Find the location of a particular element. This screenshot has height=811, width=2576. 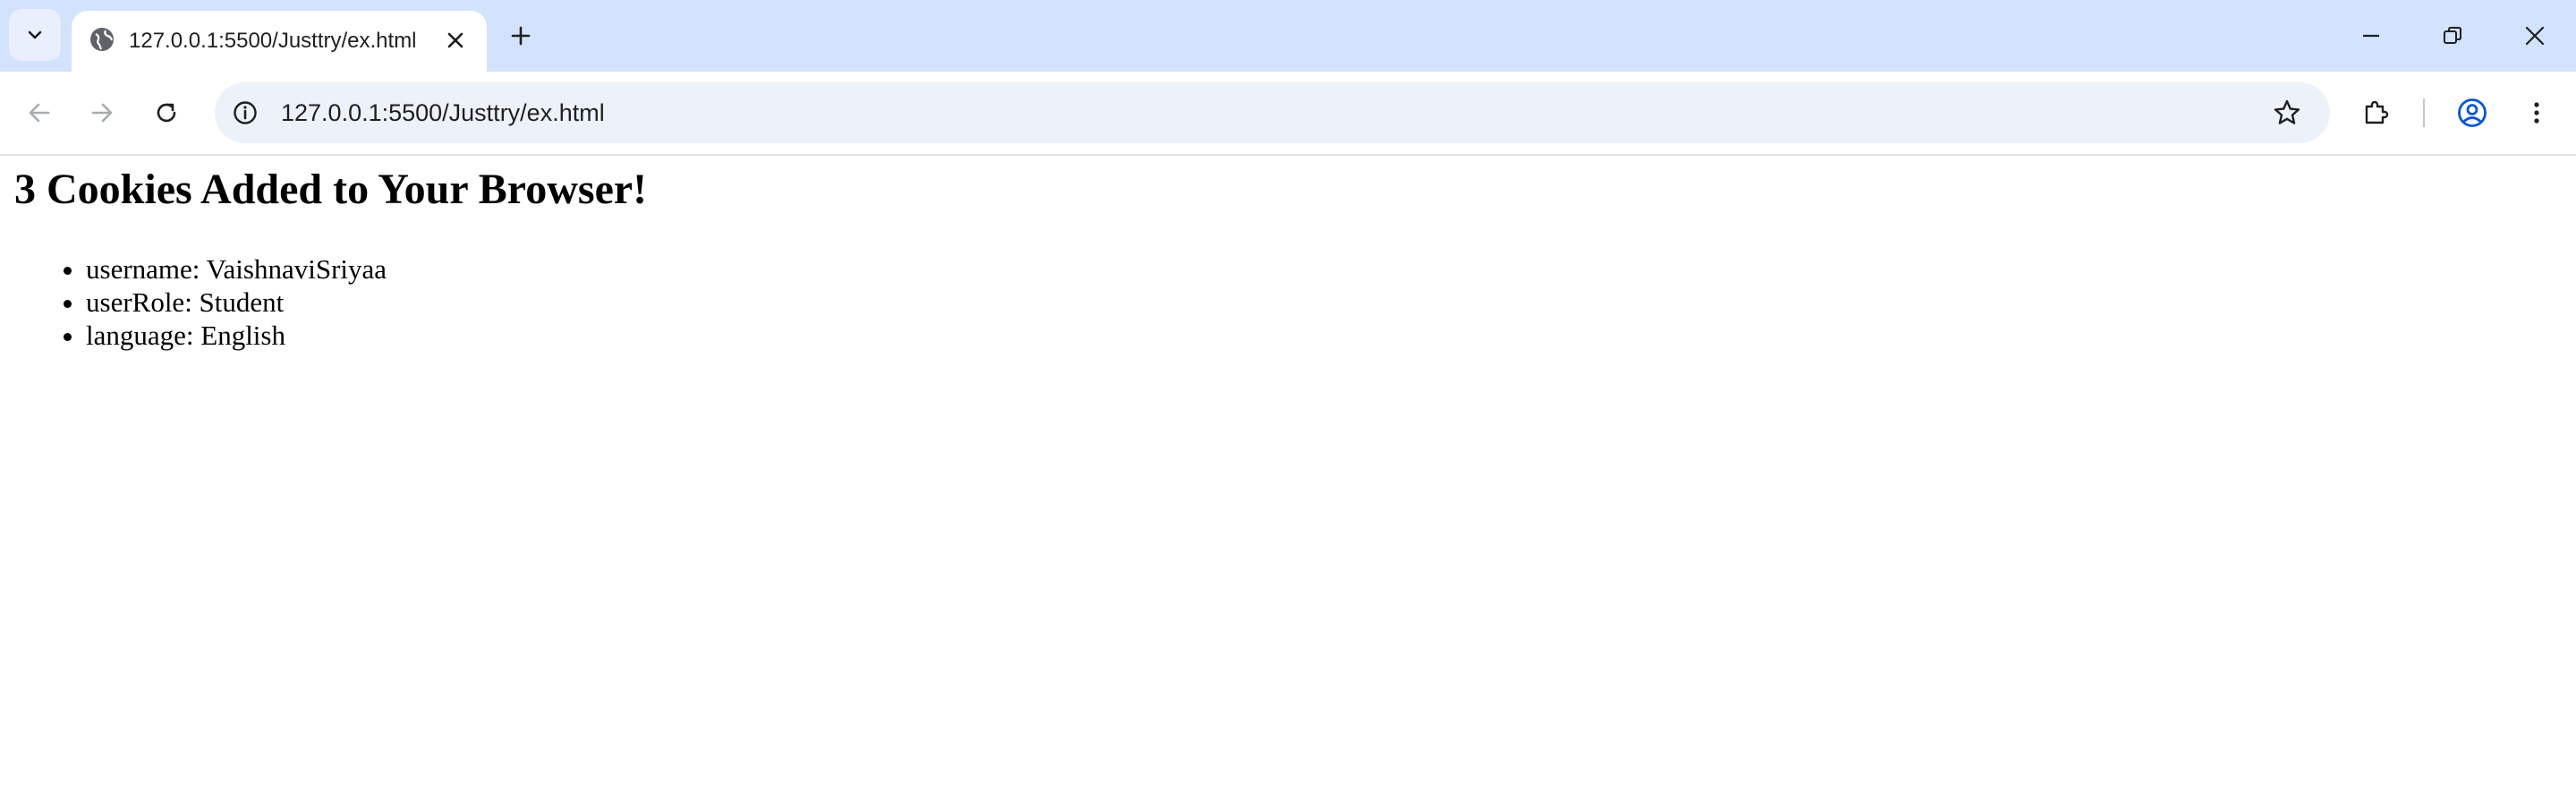

minimize-icon is located at coordinates (2371, 36).